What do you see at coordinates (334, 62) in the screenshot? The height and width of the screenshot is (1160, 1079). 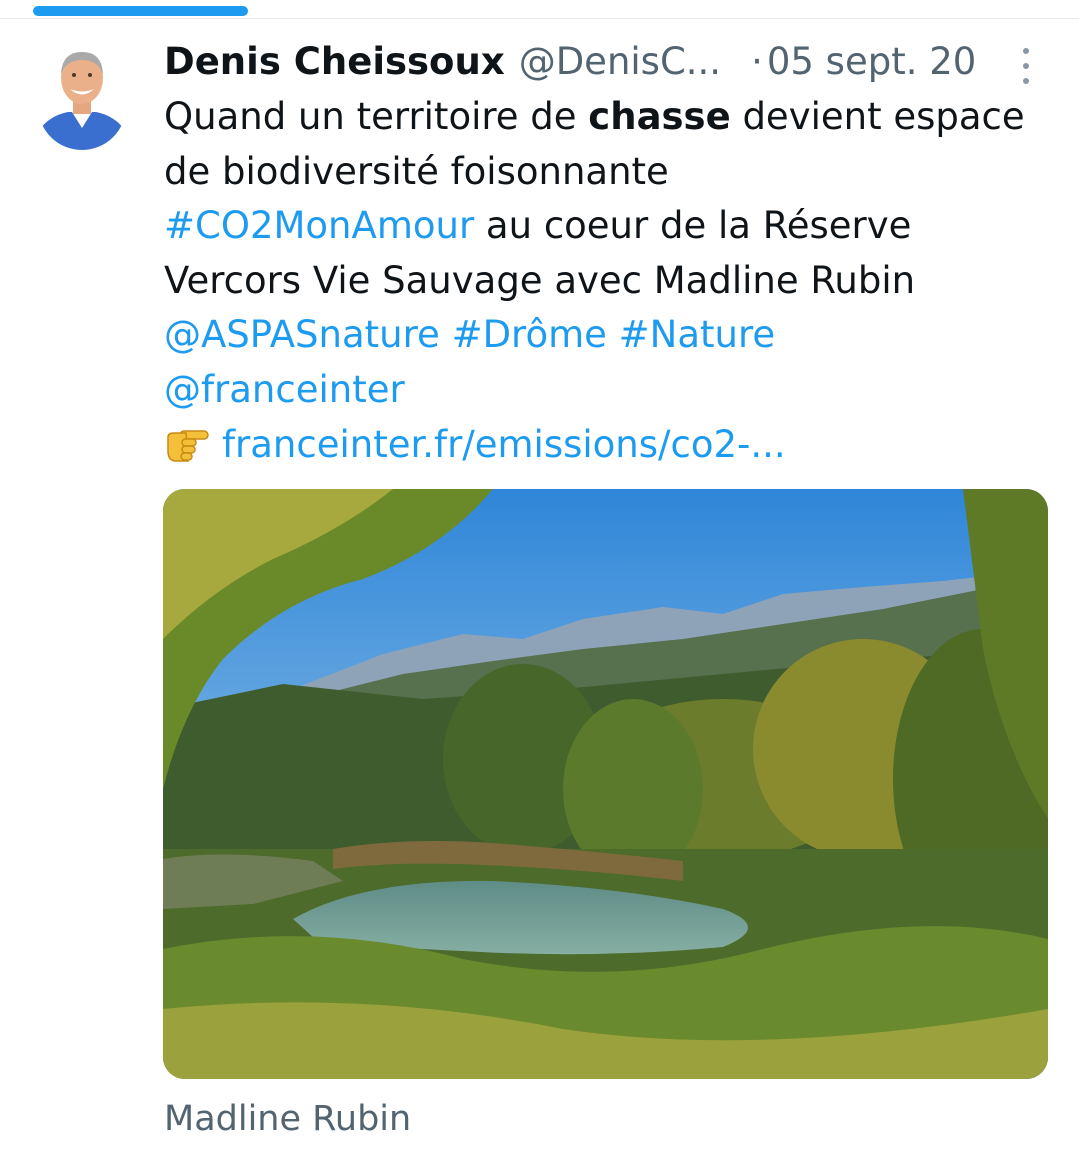 I see `author-name: Denis Cheissoux` at bounding box center [334, 62].